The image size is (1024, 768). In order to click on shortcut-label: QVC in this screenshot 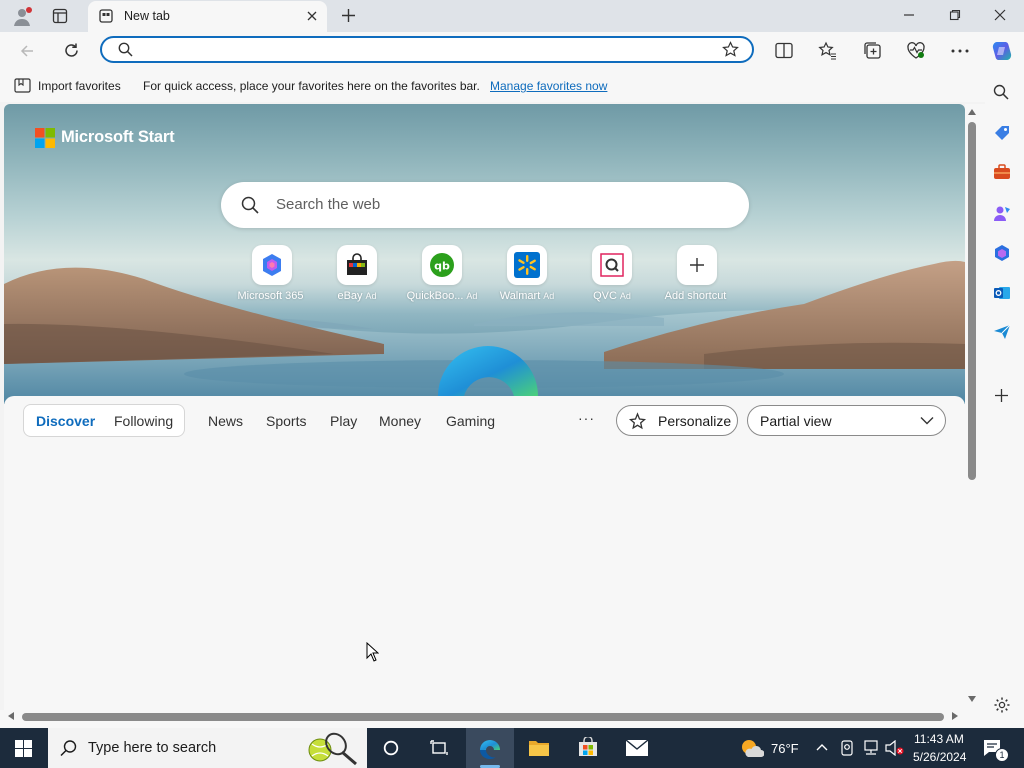, I will do `click(605, 296)`.